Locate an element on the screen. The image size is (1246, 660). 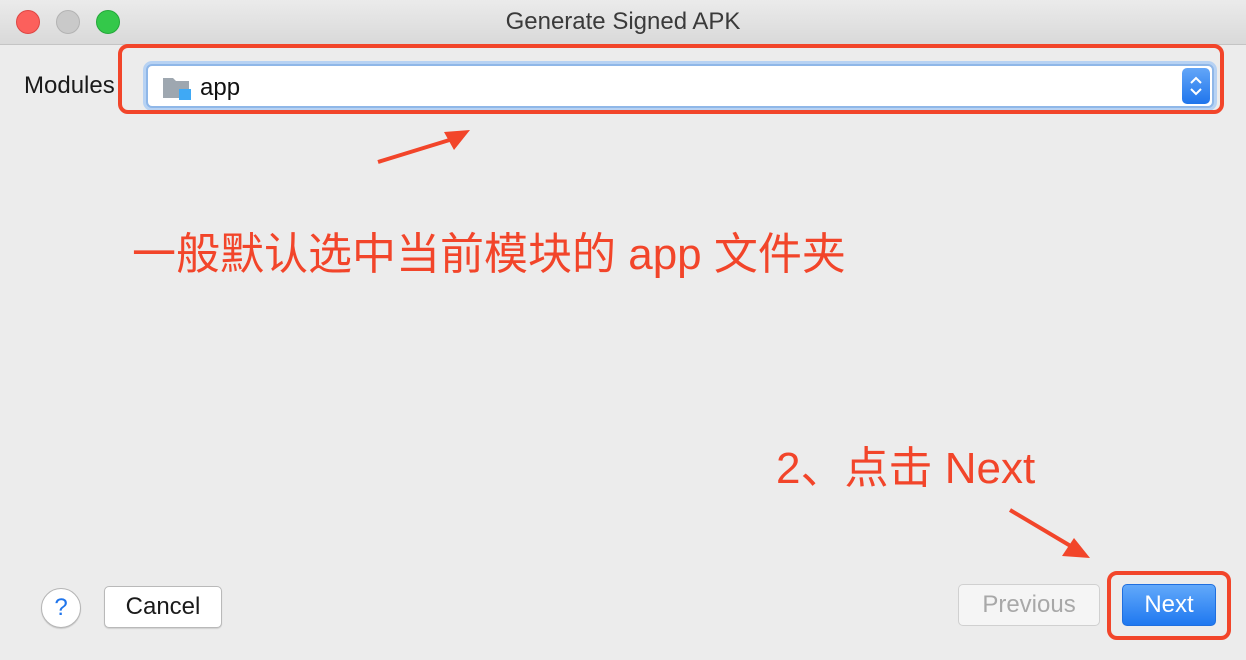
module-annotation-text: 一般默认选中当前模块的 app 文件夹 is located at coordinates (489, 254).